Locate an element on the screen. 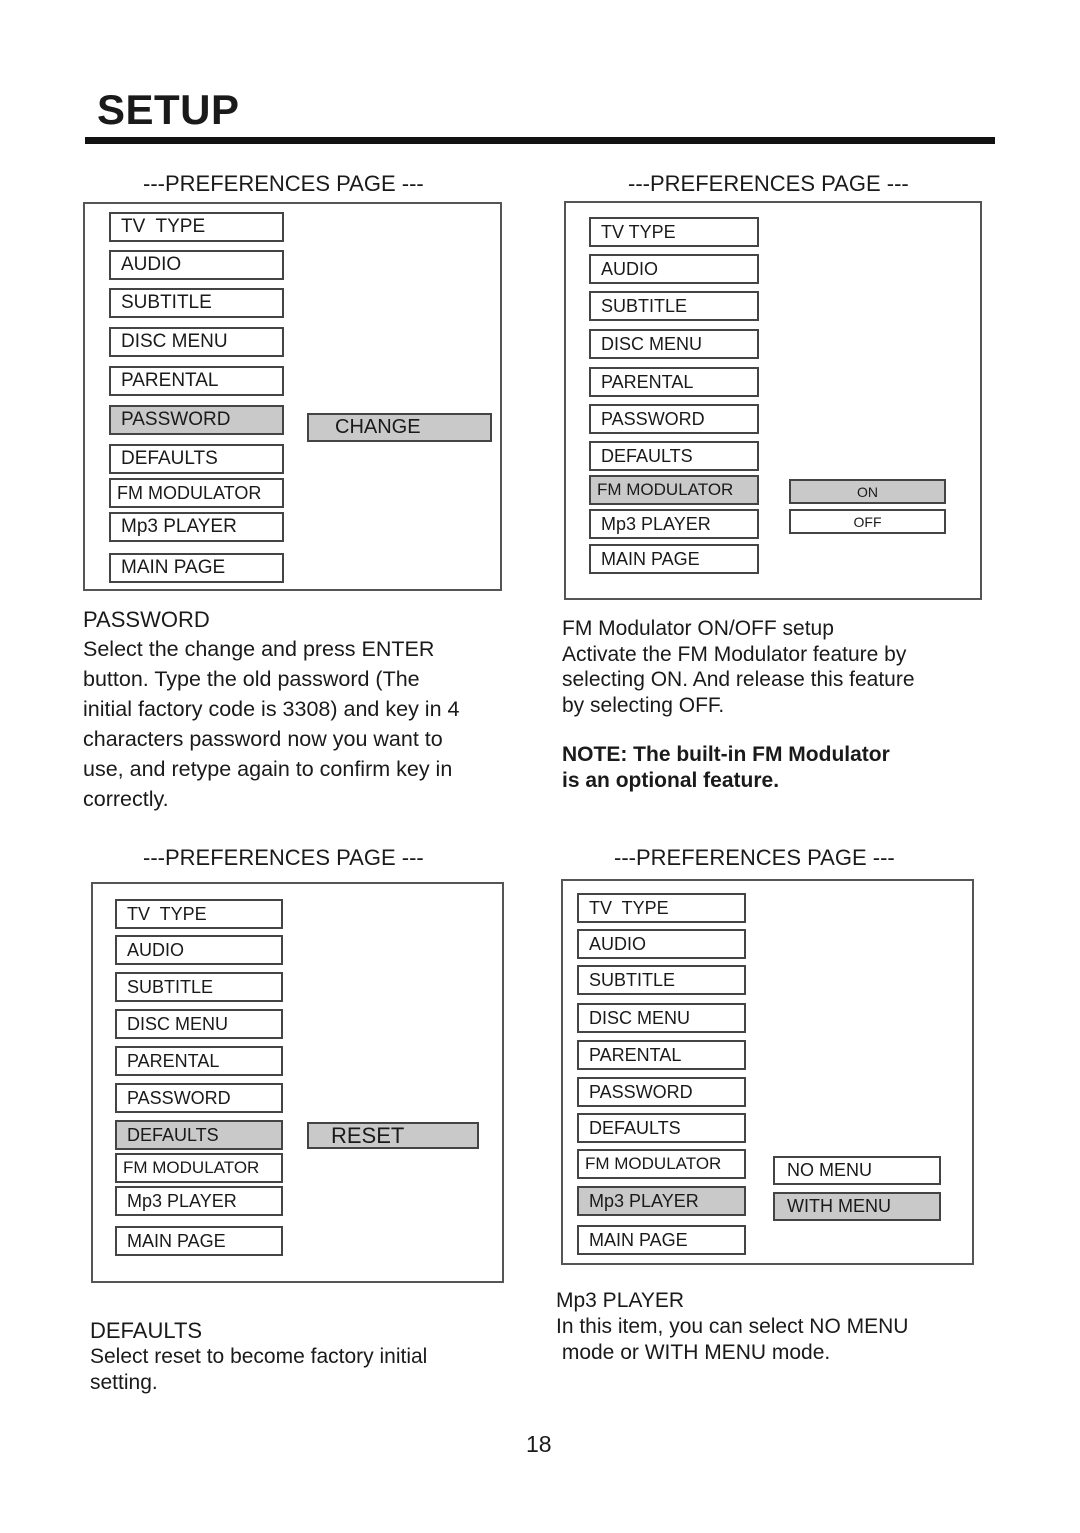 The width and height of the screenshot is (1080, 1533). fm-text-line: by selecting OFF. is located at coordinates (643, 705).